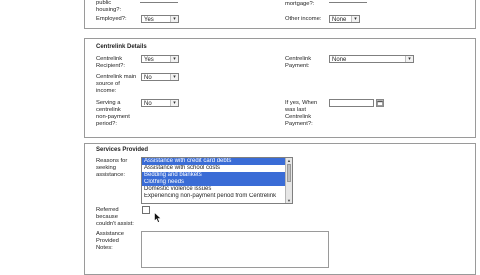  I want to click on centrelink-payment-label: Centrelink Payment:, so click(298, 62).